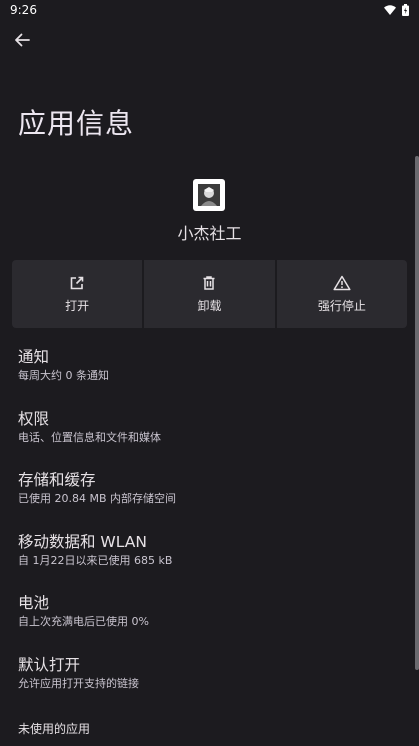  What do you see at coordinates (209, 233) in the screenshot?
I see `app-name: 小杰社工` at bounding box center [209, 233].